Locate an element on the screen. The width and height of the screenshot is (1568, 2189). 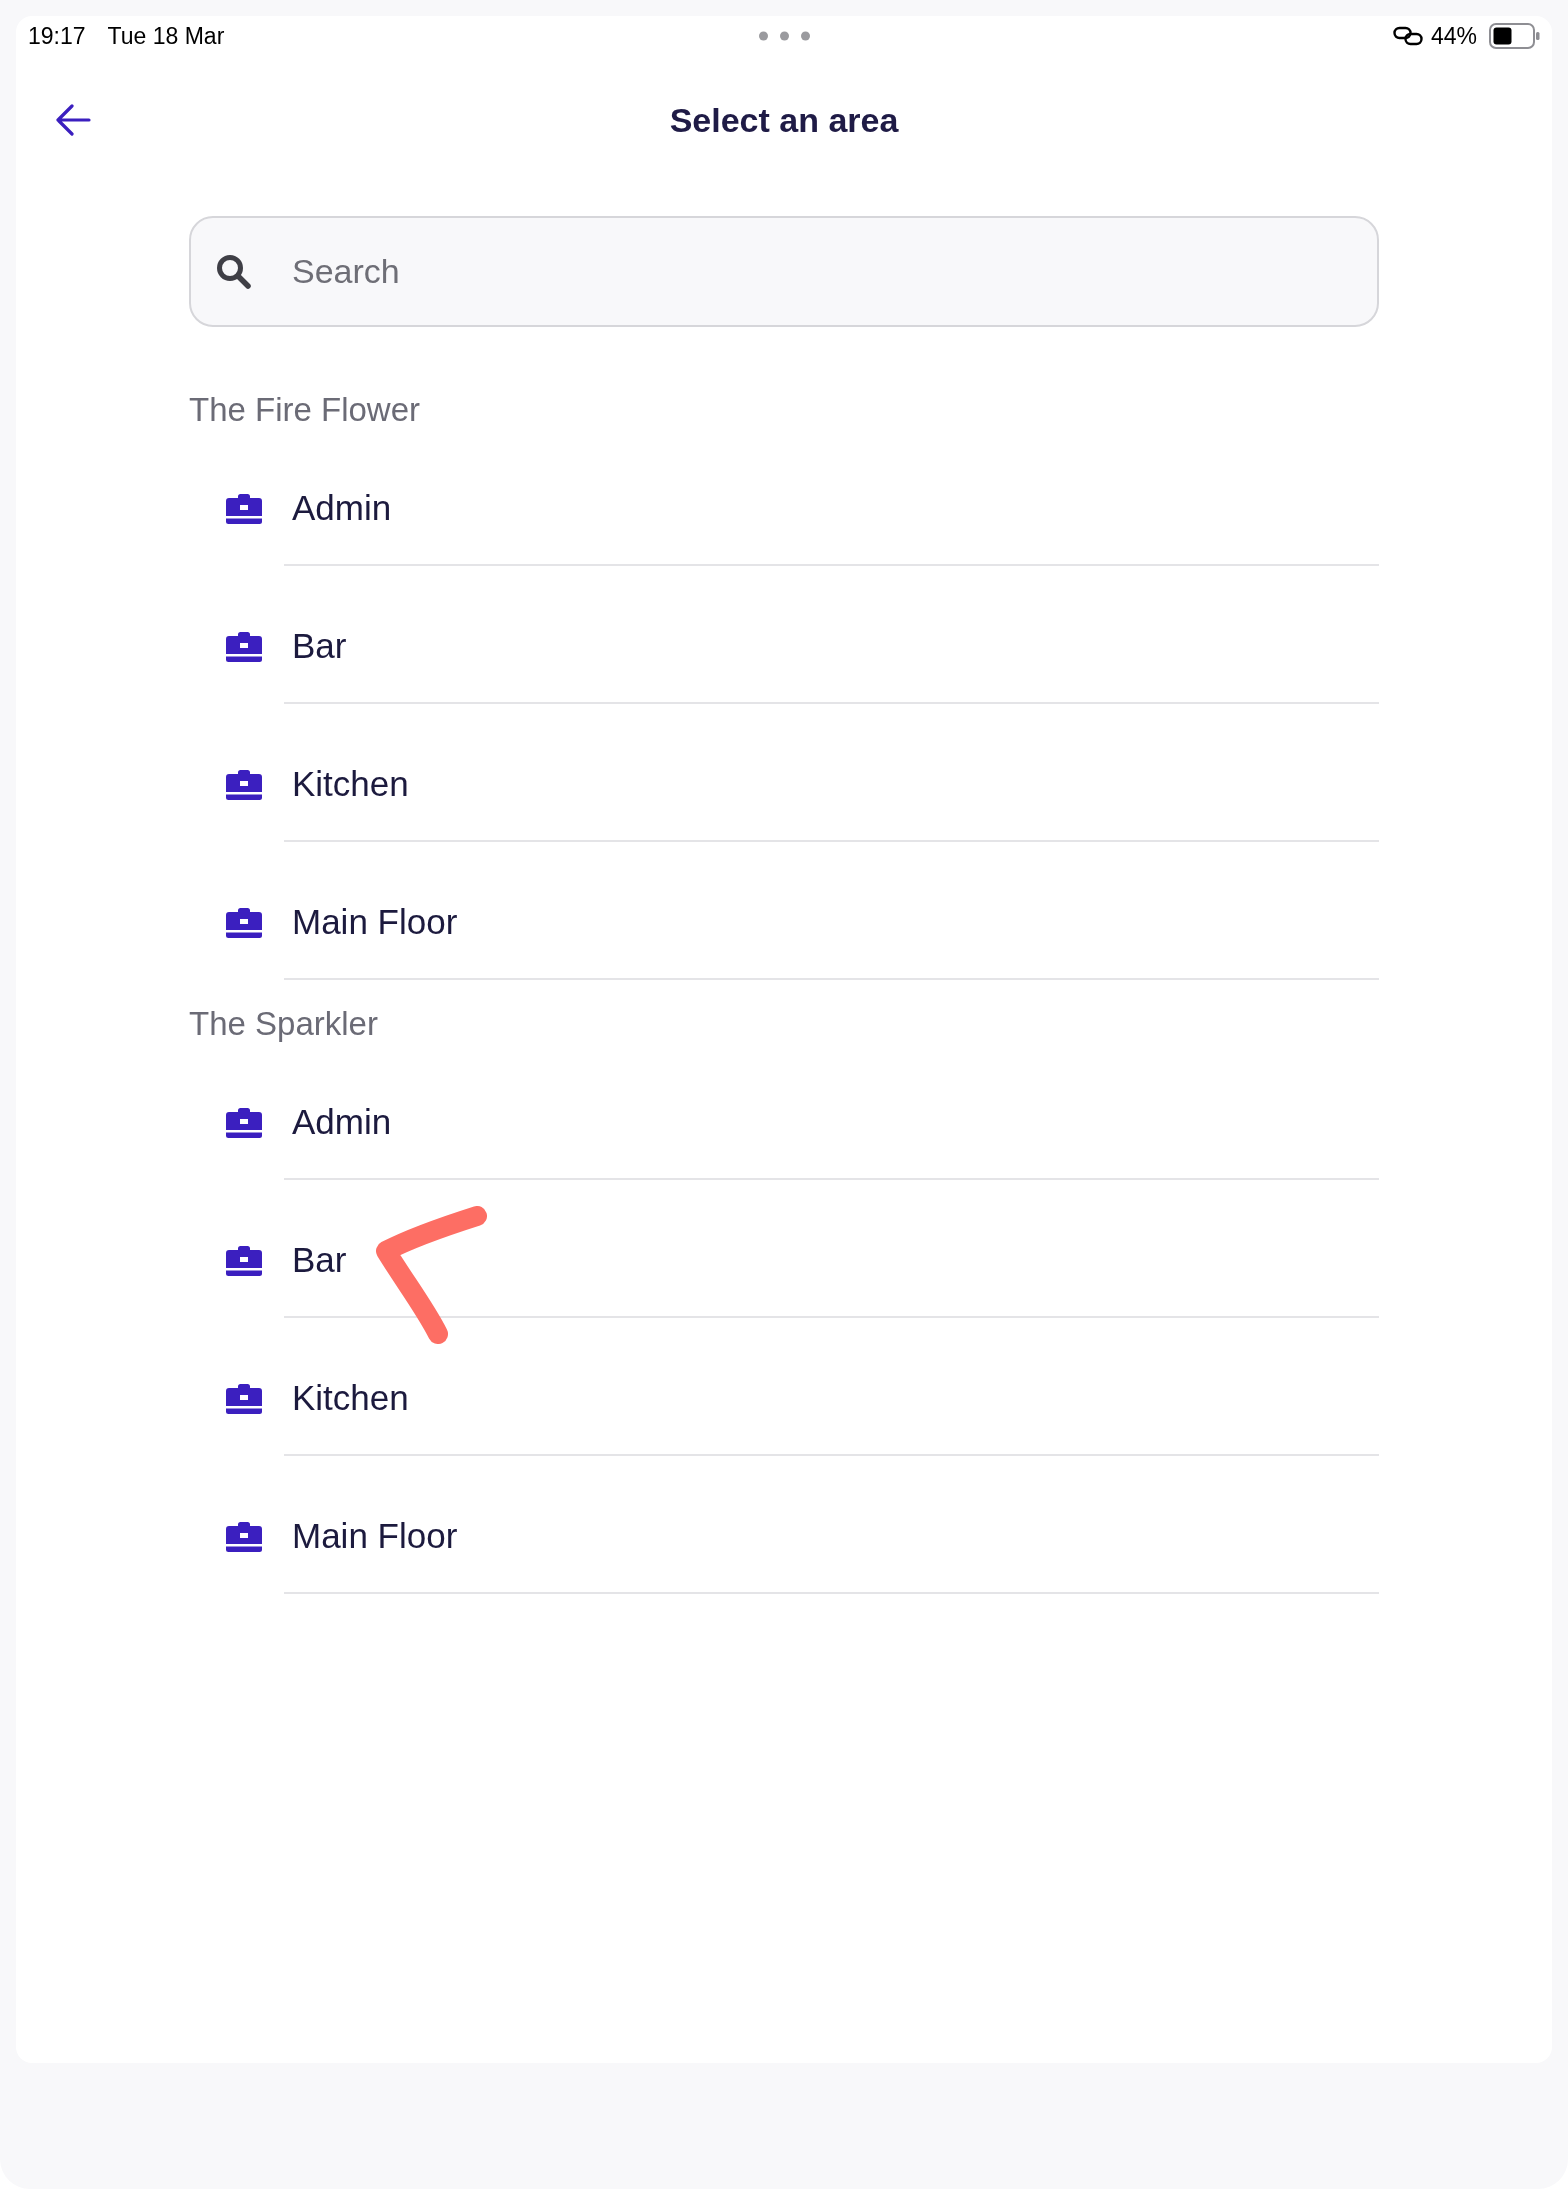
multitasking-dots-icon is located at coordinates (784, 36).